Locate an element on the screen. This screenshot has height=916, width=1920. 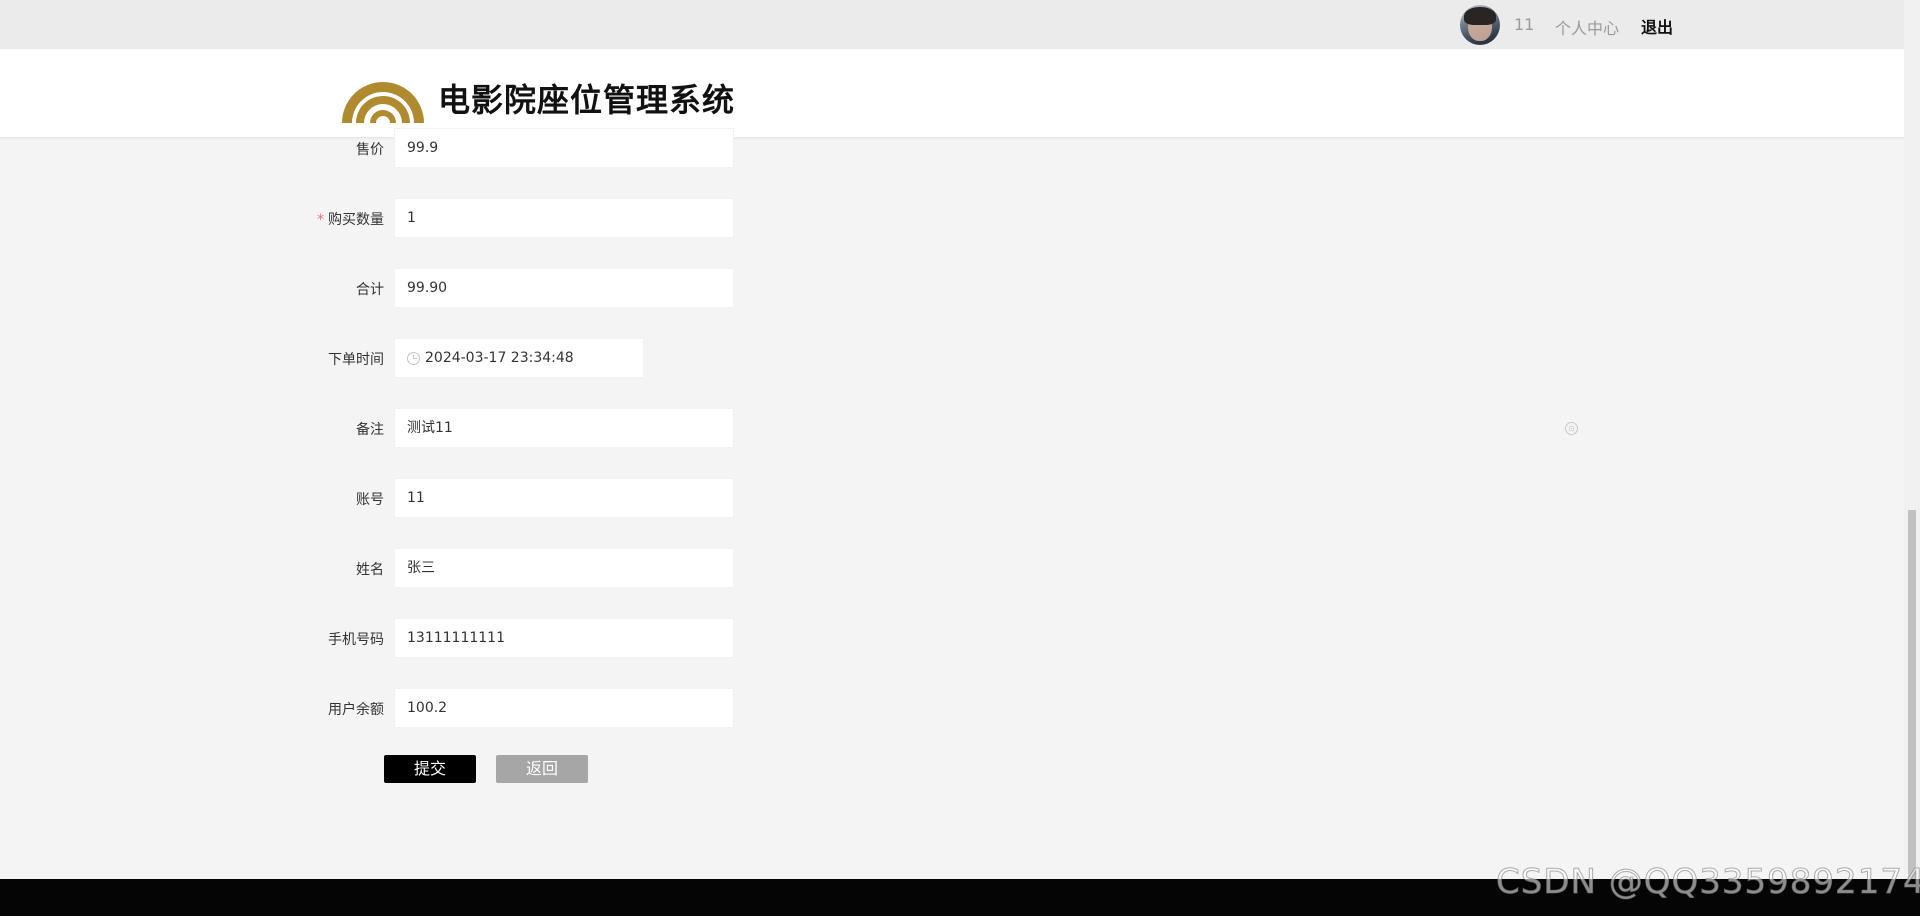
back-button: 返回 is located at coordinates (542, 769).